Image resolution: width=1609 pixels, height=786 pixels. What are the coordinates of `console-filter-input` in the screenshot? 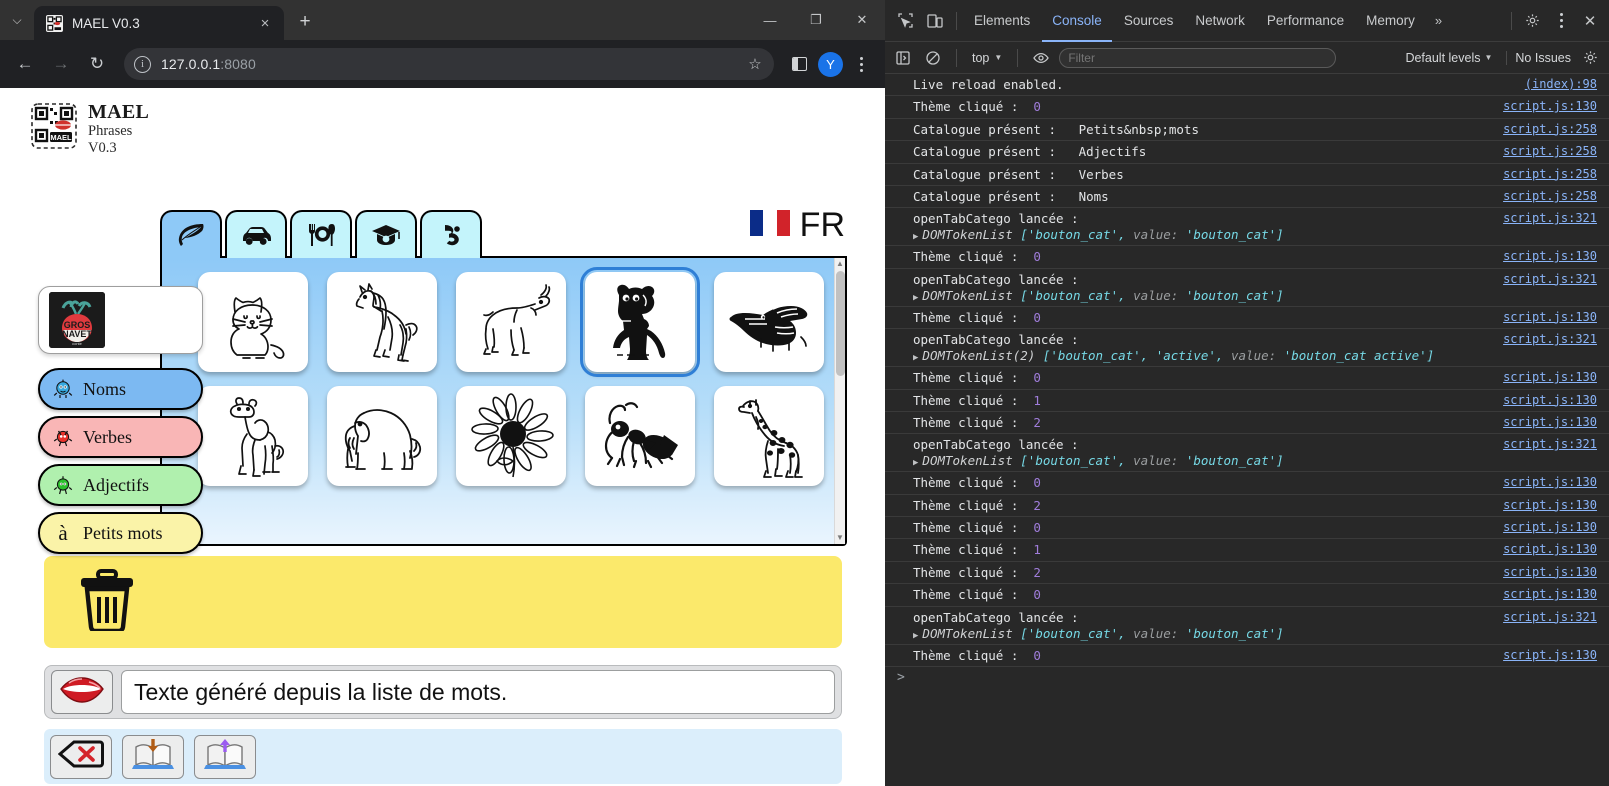 It's located at (1198, 57).